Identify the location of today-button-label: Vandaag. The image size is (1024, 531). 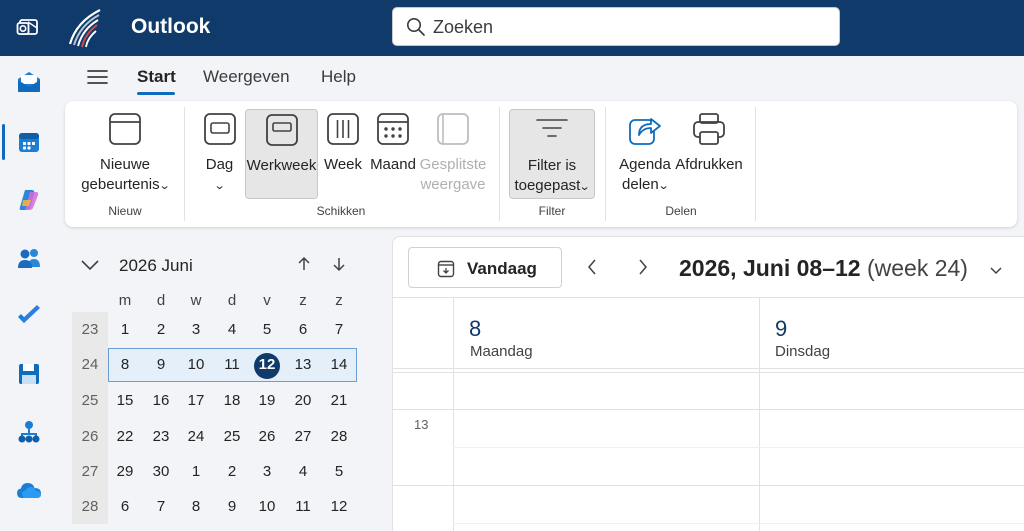
(502, 268).